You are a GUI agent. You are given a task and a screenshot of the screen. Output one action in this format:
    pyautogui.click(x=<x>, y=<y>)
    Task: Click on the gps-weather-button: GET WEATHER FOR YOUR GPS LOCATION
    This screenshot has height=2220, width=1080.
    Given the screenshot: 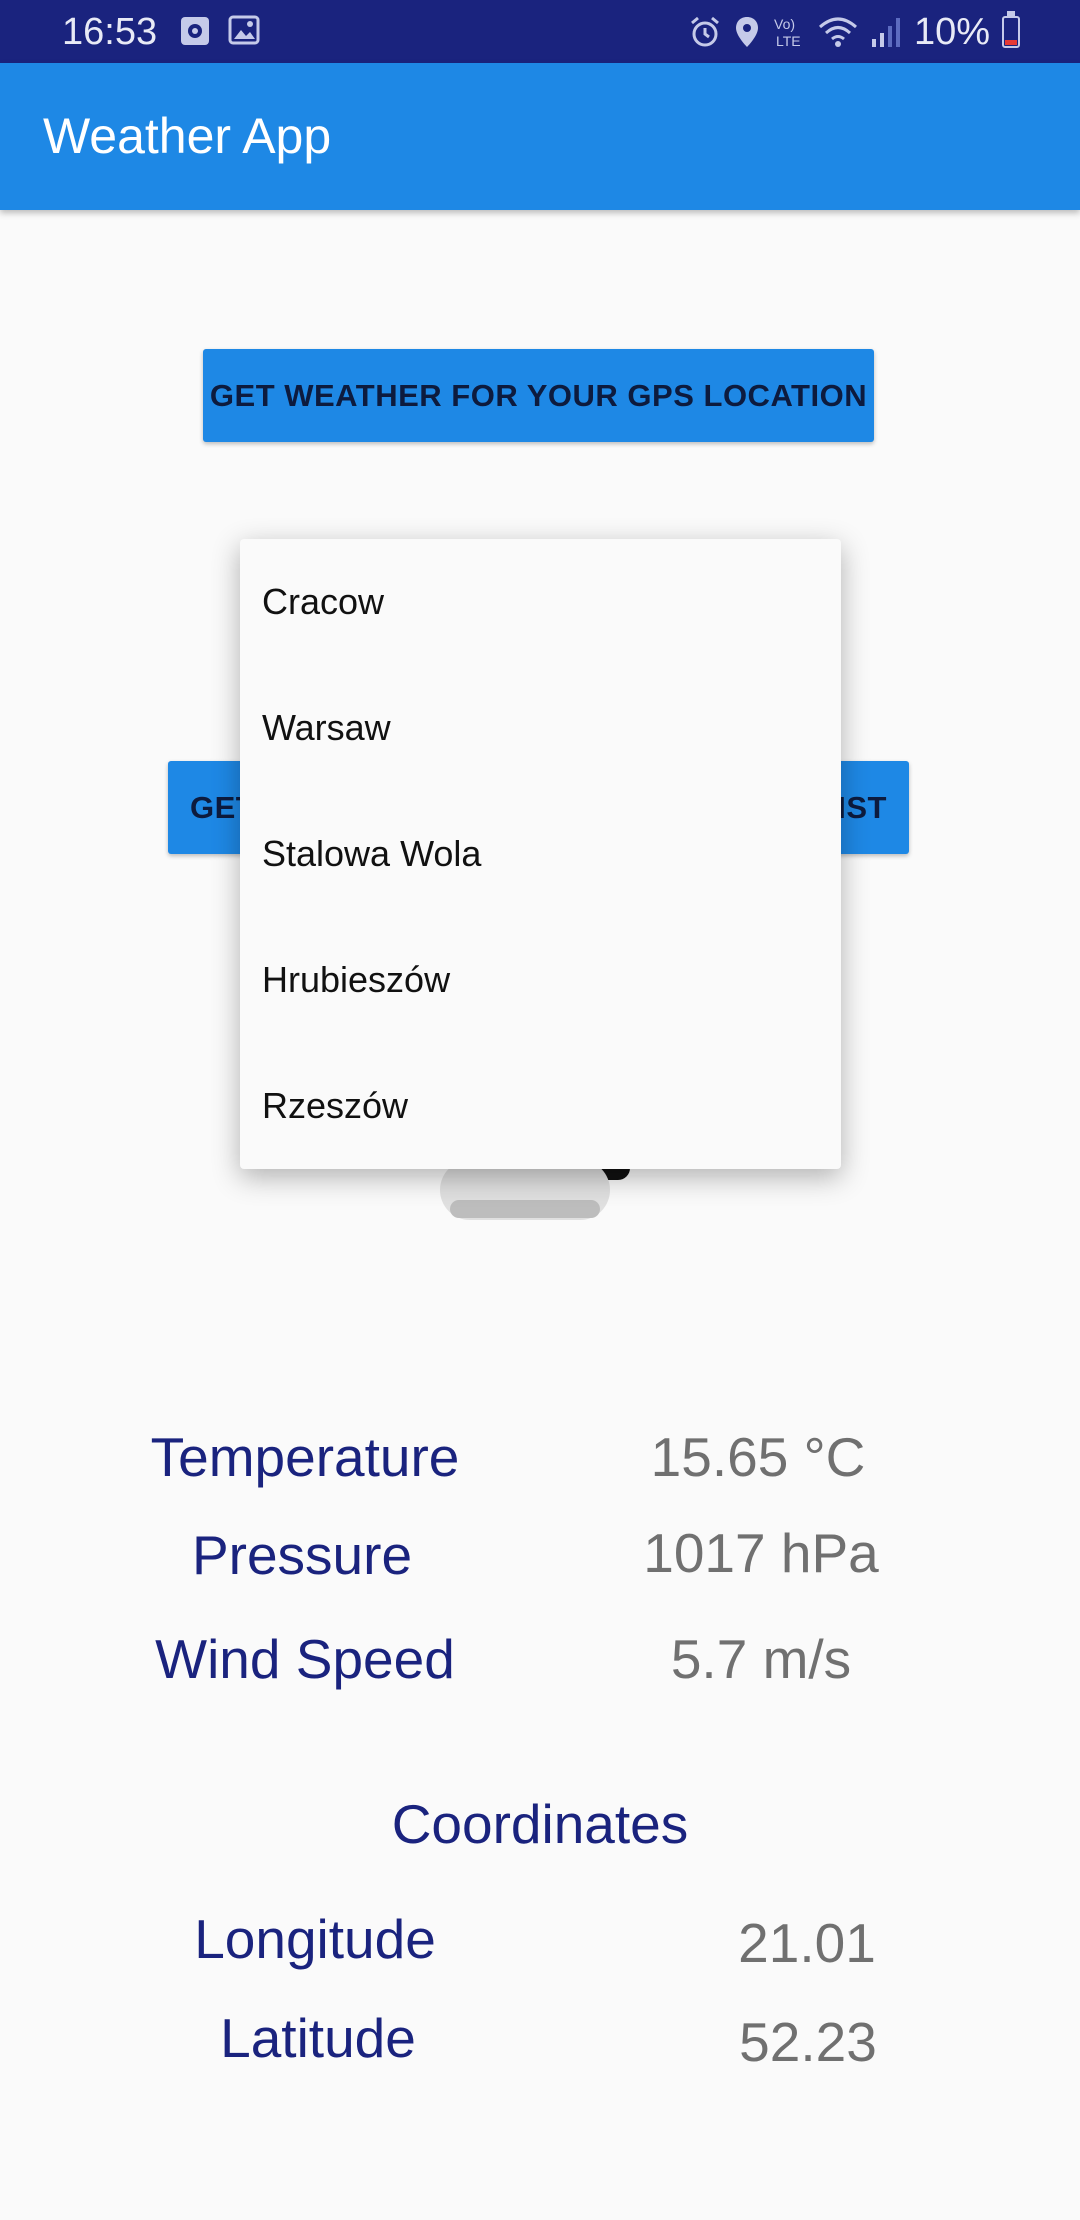 What is the action you would take?
    pyautogui.click(x=538, y=395)
    